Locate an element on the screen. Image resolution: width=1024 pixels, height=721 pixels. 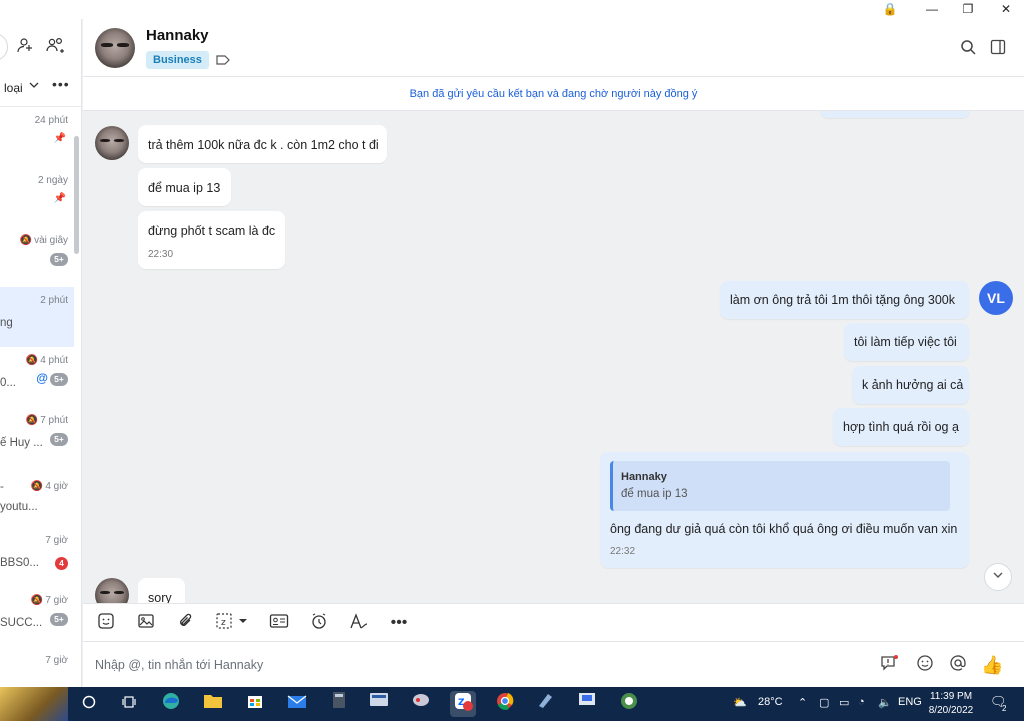
message-time: 22:32 is located at coordinates (623, 551).